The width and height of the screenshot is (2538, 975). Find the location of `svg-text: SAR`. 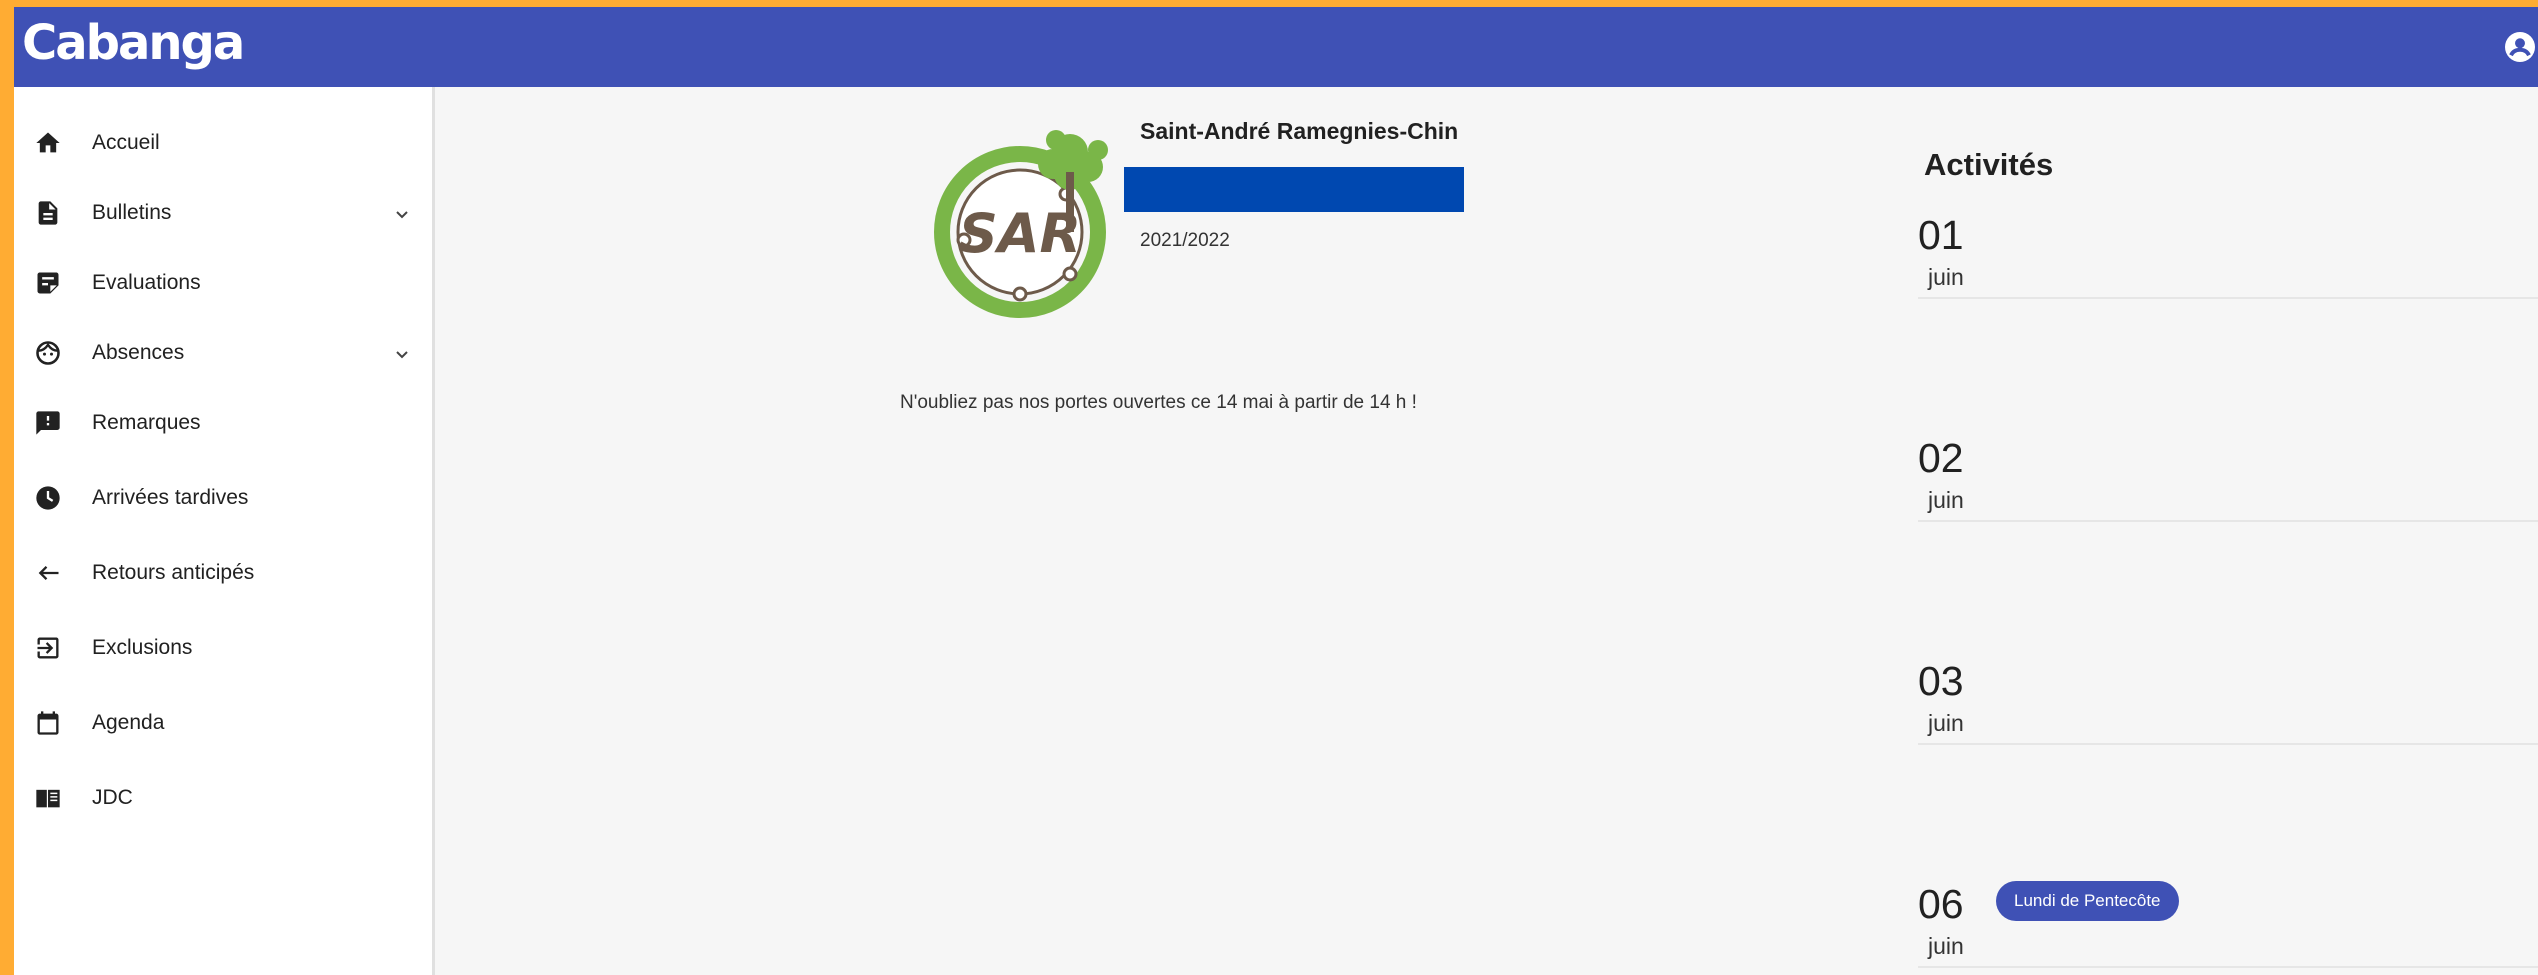

svg-text: SAR is located at coordinates (1020, 233).